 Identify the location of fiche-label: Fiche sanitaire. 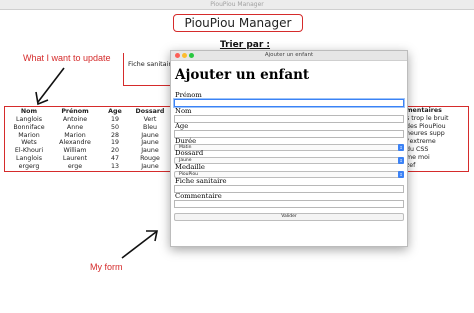
(201, 181).